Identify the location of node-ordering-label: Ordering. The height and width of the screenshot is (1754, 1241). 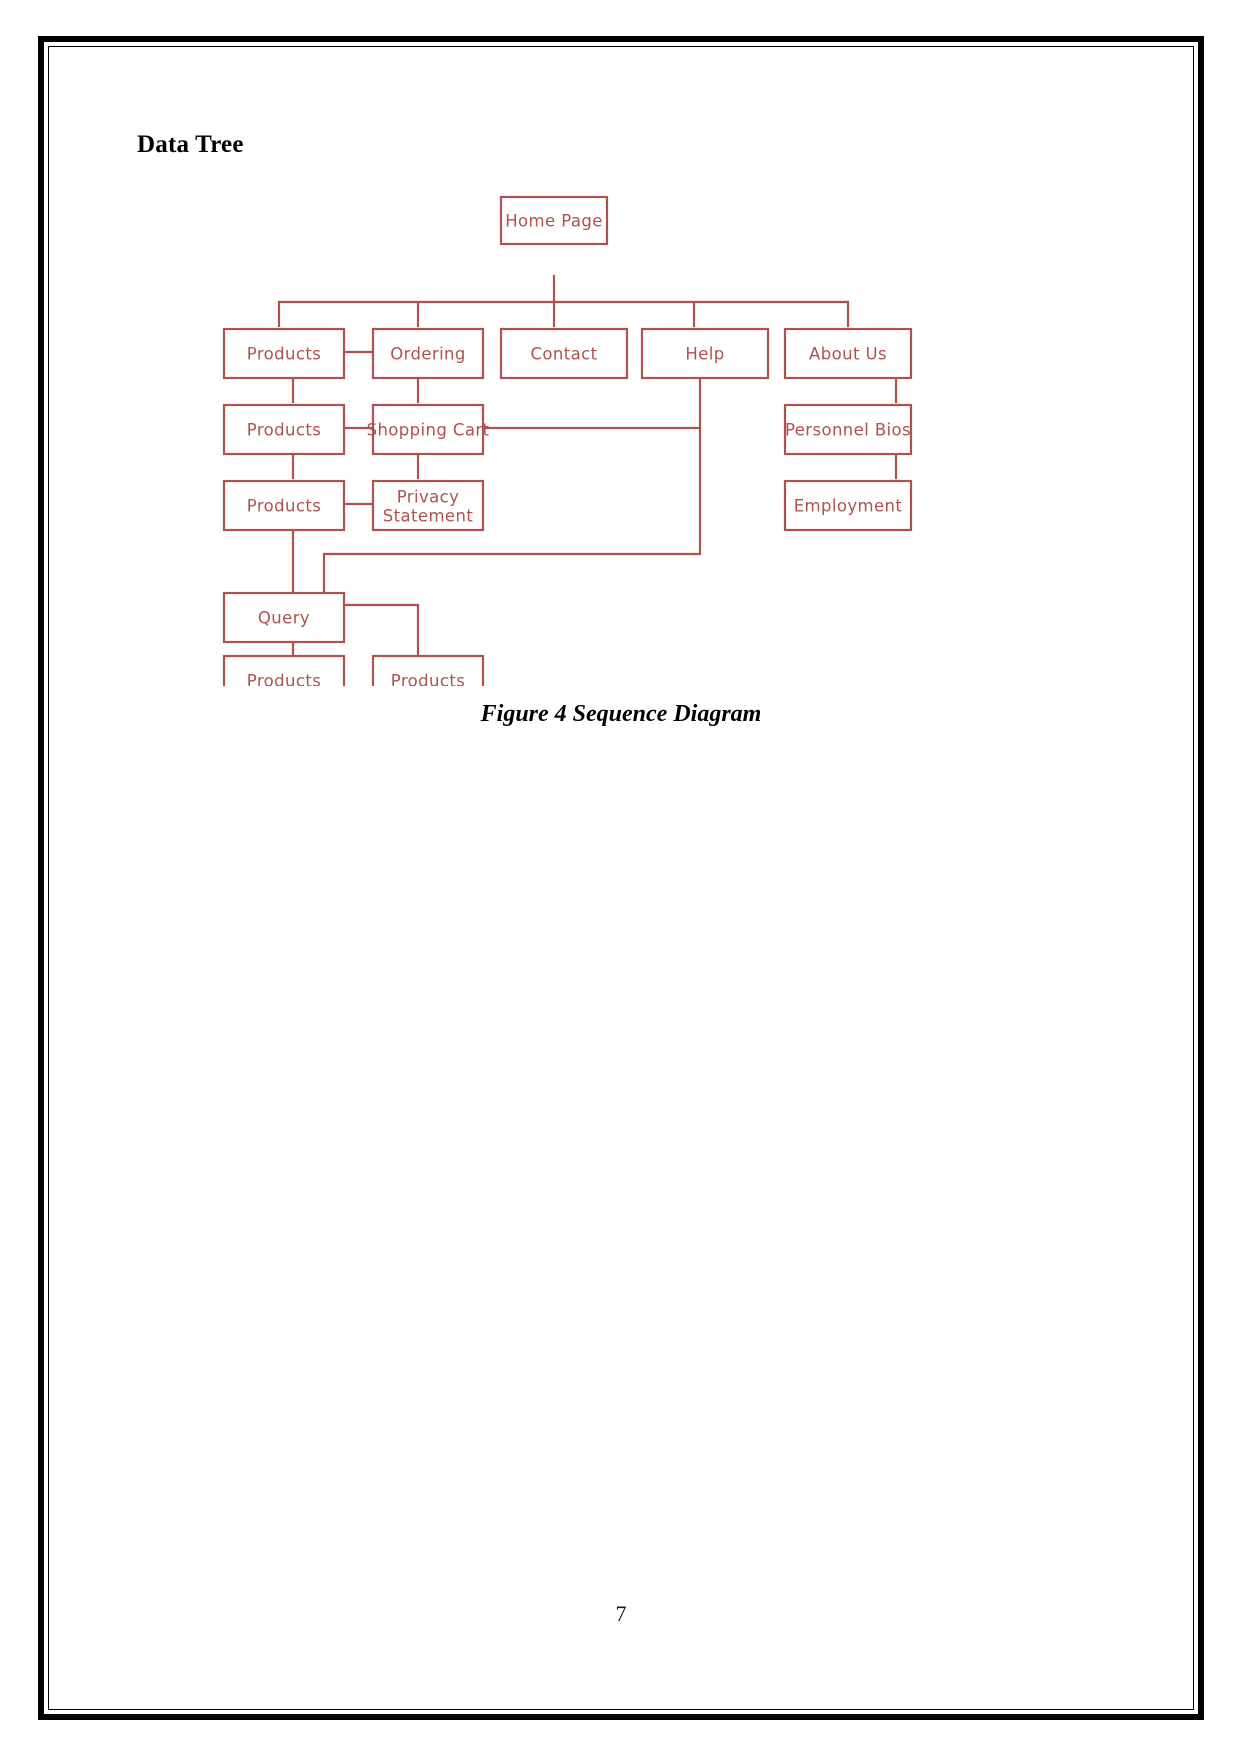
(428, 354).